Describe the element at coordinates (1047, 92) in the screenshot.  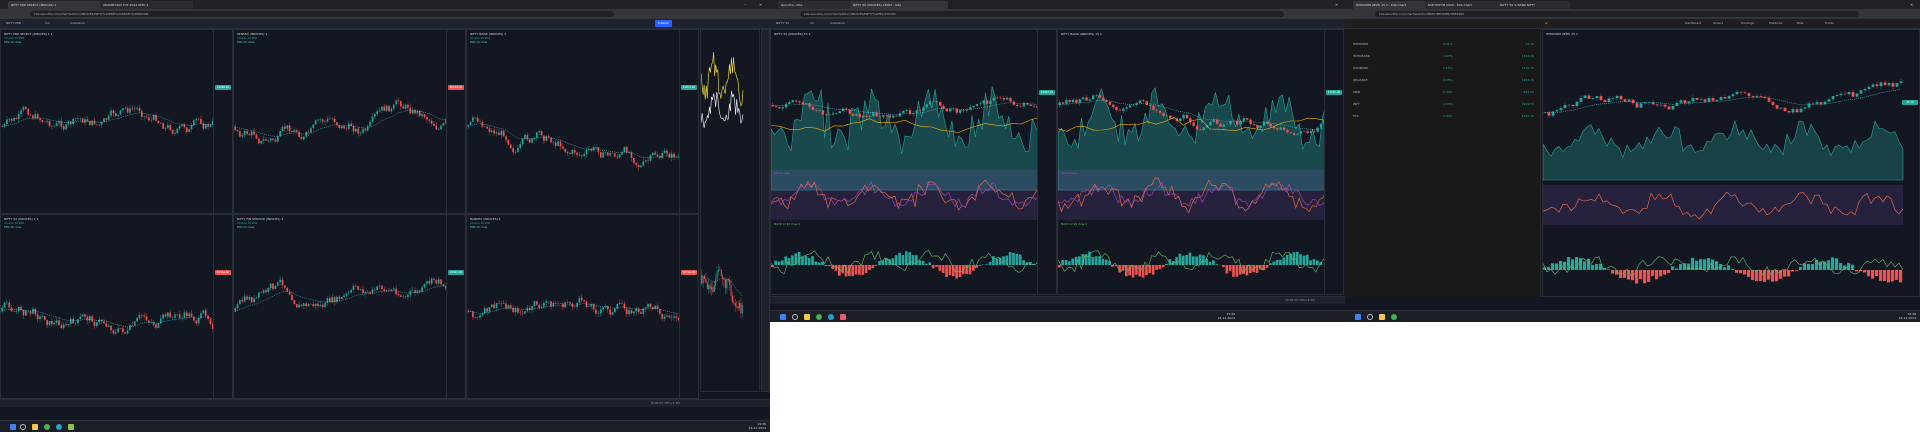
I see `last-price-tag: 23907.25` at that location.